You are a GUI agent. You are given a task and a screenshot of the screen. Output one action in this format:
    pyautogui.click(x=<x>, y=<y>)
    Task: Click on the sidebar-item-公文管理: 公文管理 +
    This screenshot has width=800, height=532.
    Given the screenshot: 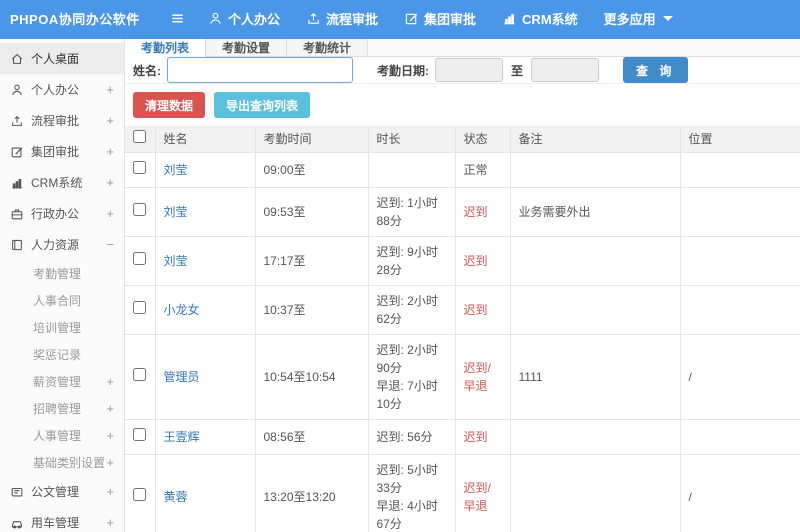 What is the action you would take?
    pyautogui.click(x=62, y=491)
    